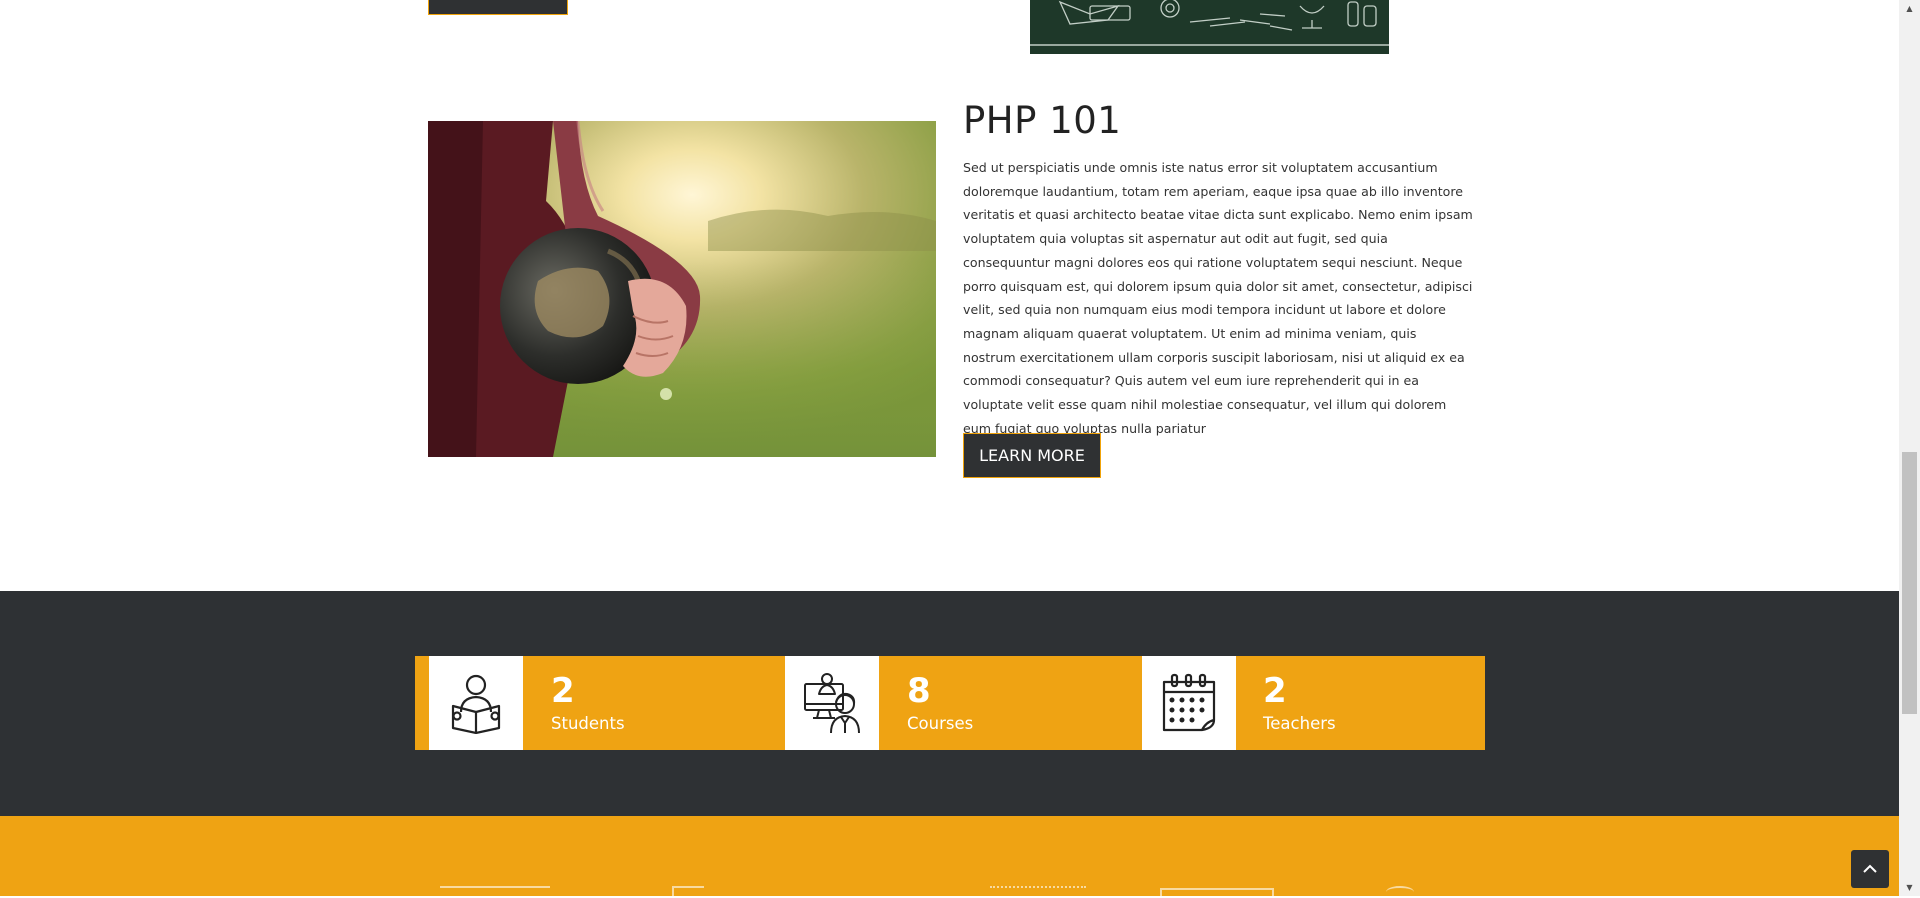 The height and width of the screenshot is (898, 1920). What do you see at coordinates (476, 703) in the screenshot?
I see `student-reading-icon` at bounding box center [476, 703].